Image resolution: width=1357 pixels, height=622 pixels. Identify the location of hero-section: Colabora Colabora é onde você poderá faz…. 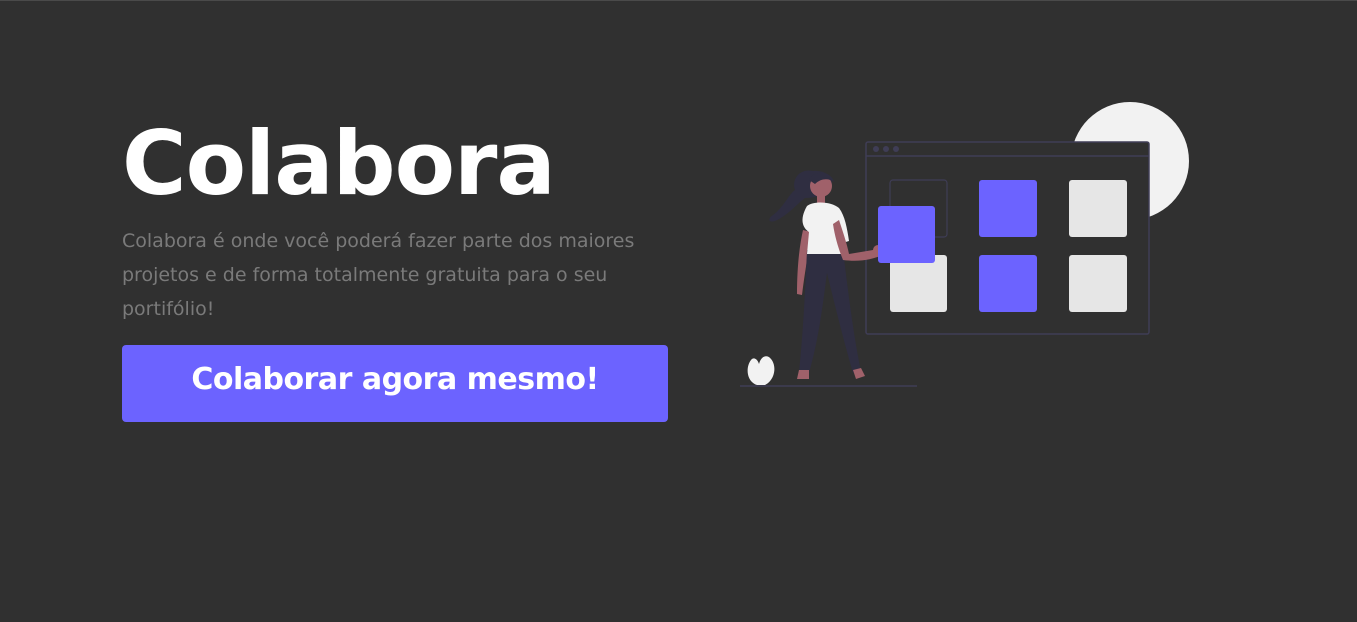
(402, 219).